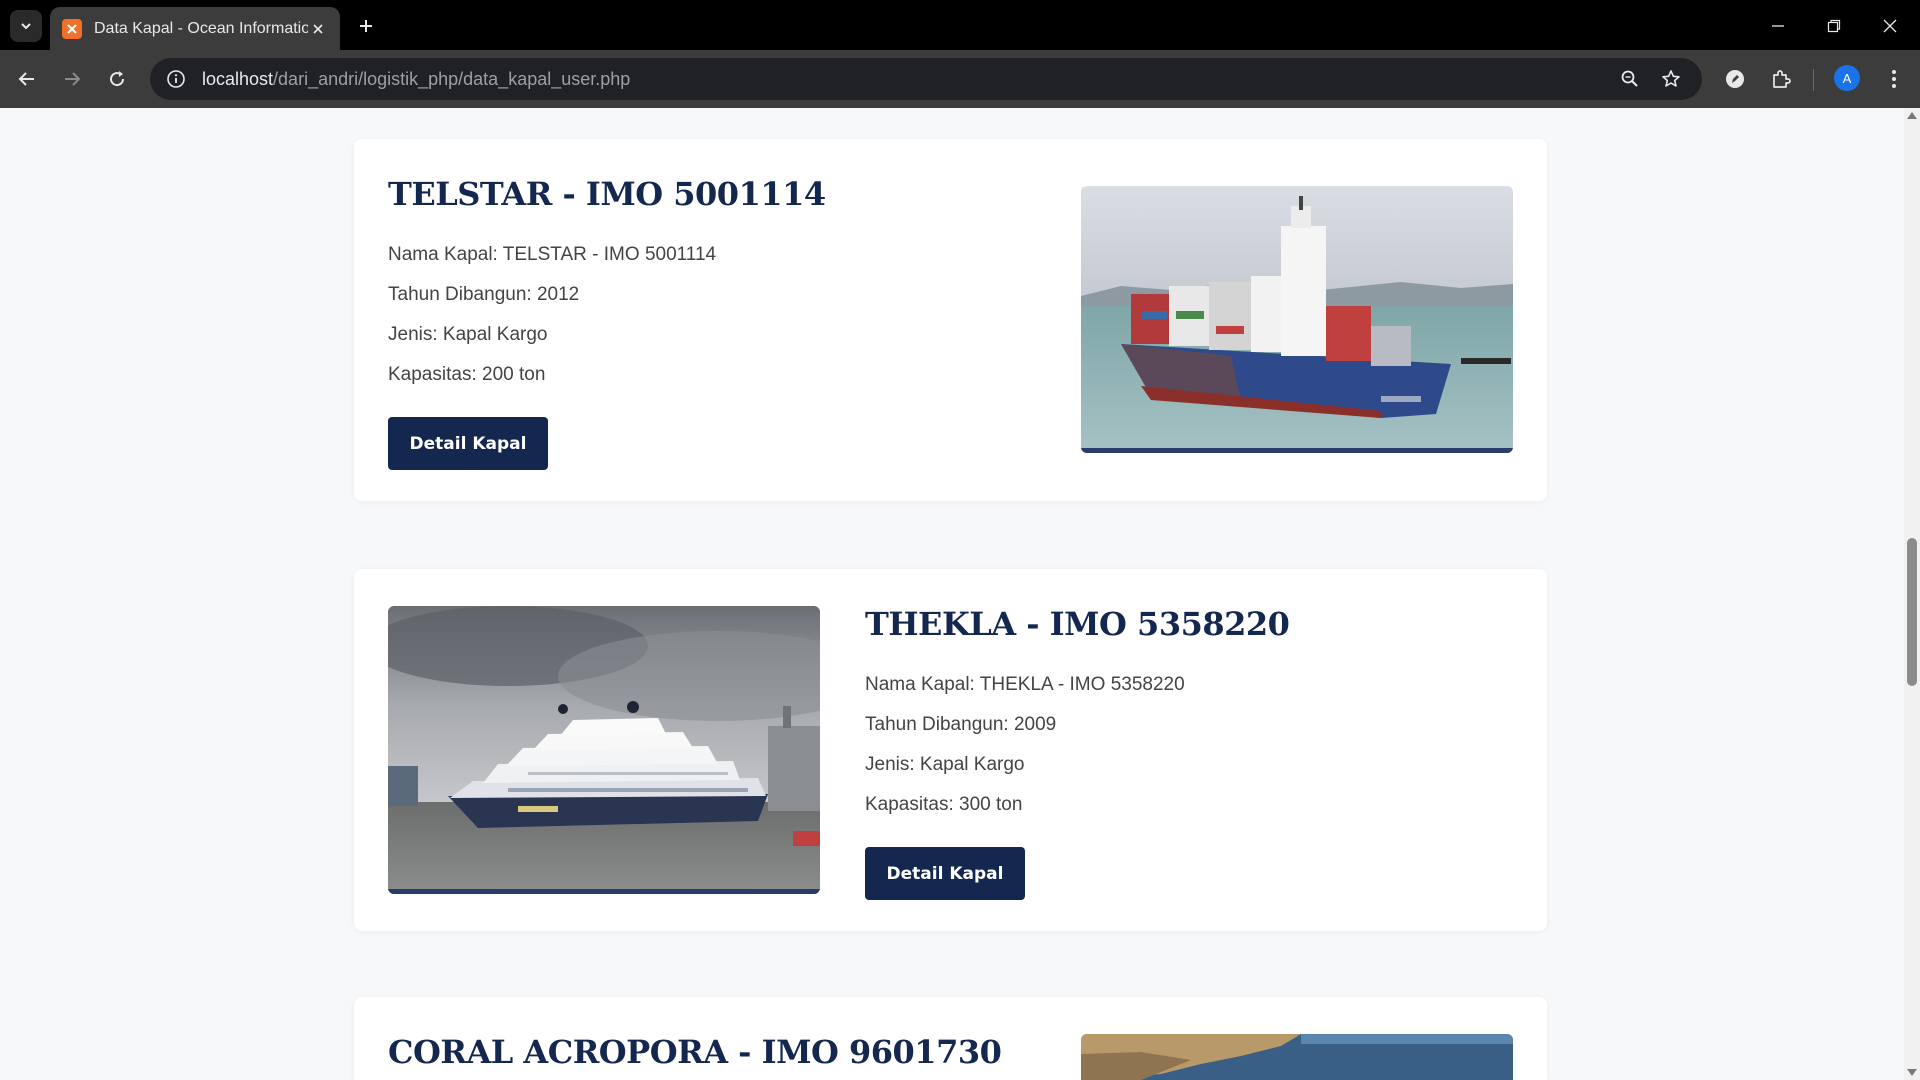 This screenshot has height=1080, width=1920. I want to click on tab-search-button, so click(26, 26).